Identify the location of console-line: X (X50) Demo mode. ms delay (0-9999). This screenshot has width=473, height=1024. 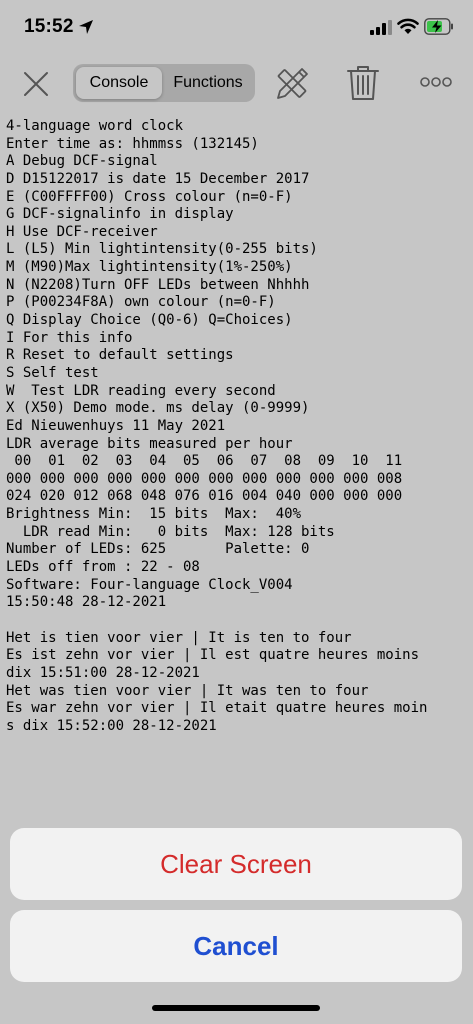
(158, 408).